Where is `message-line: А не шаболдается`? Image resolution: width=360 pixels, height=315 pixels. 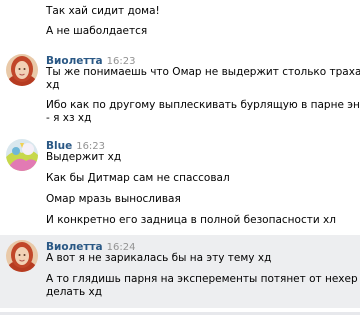
message-line: А не шаболдается is located at coordinates (97, 31).